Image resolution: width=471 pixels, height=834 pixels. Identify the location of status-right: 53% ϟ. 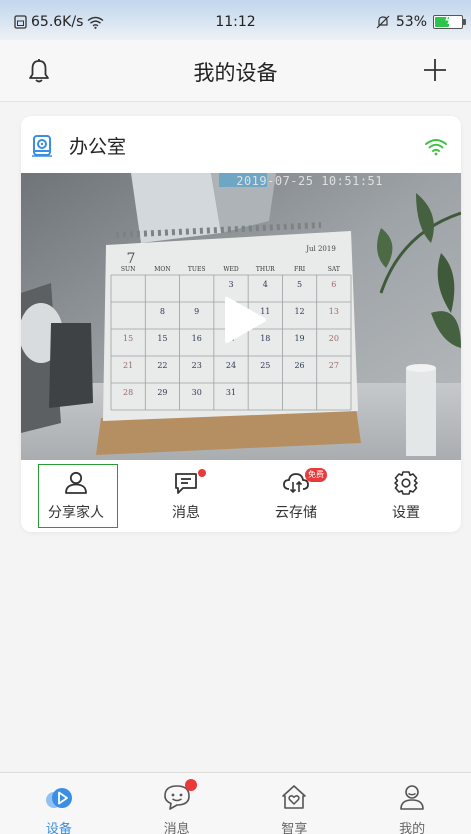
(421, 22).